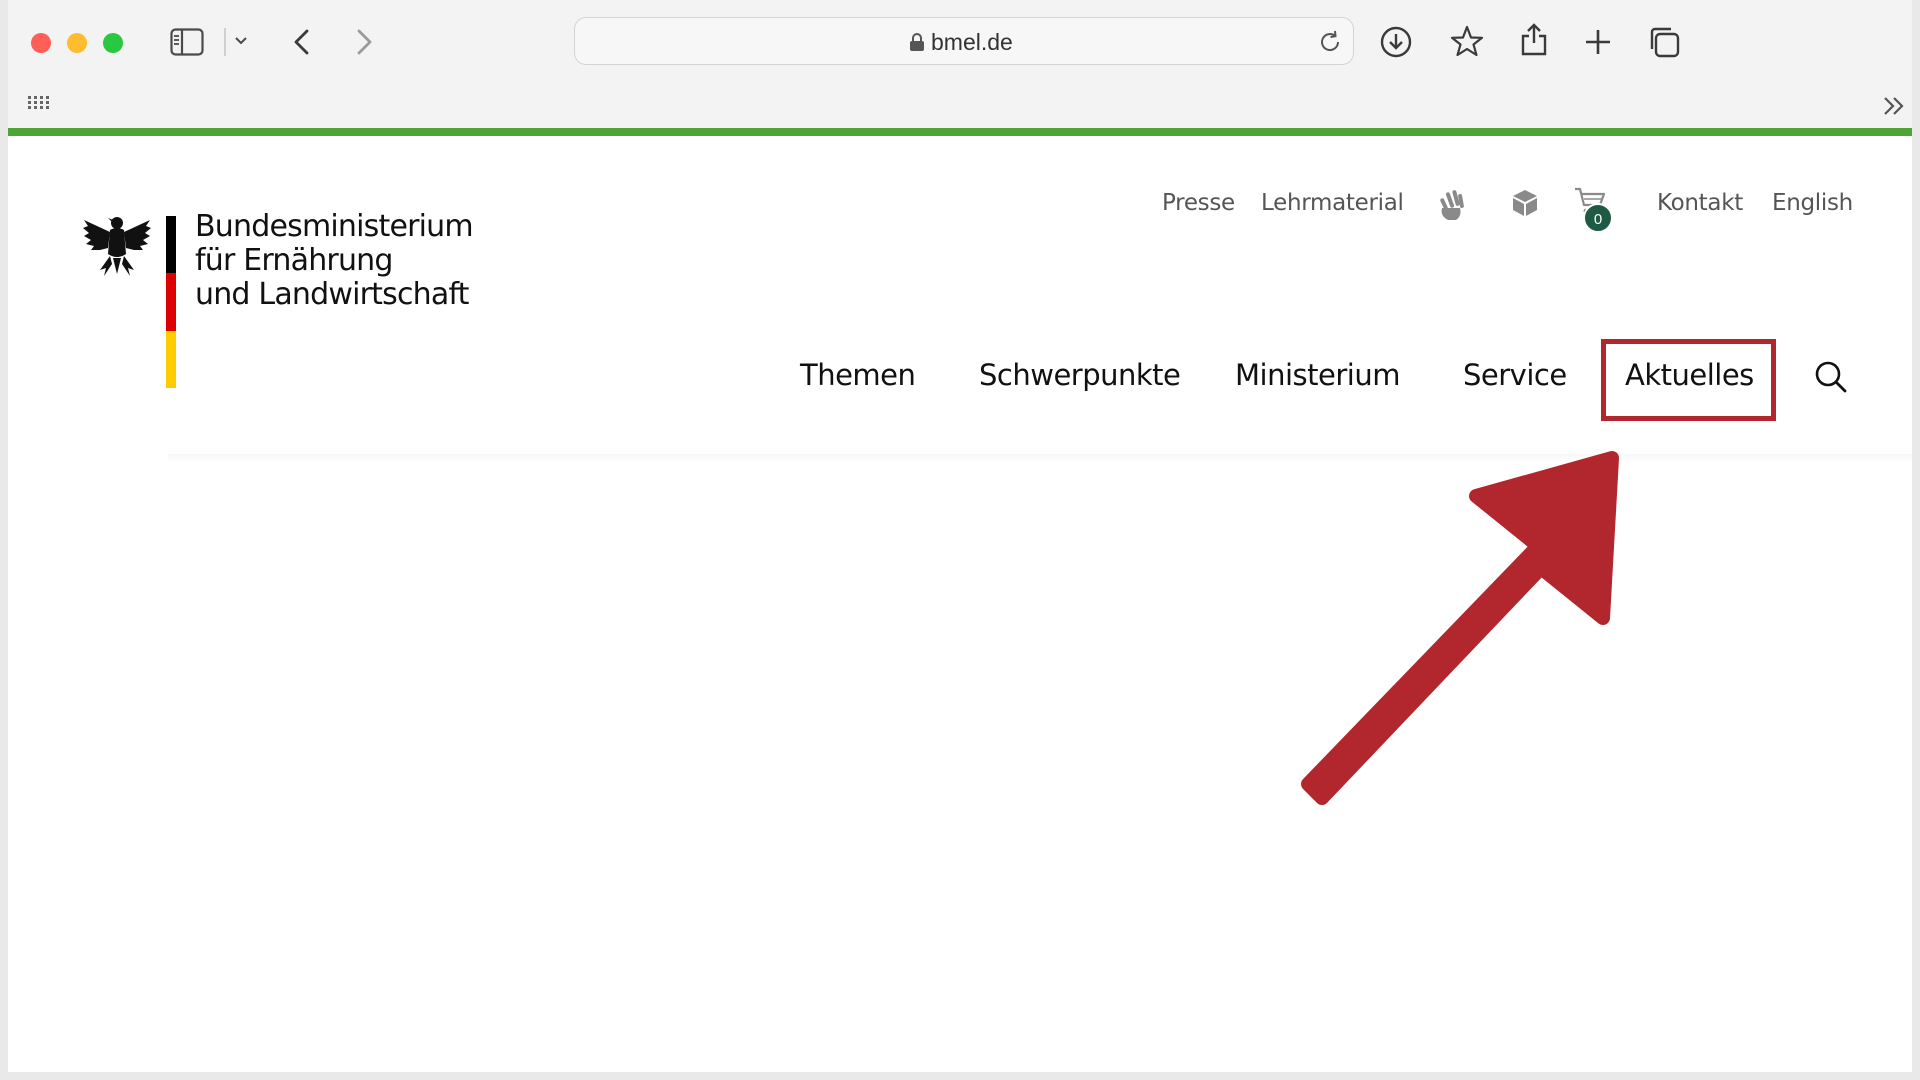  I want to click on star-icon, so click(1467, 41).